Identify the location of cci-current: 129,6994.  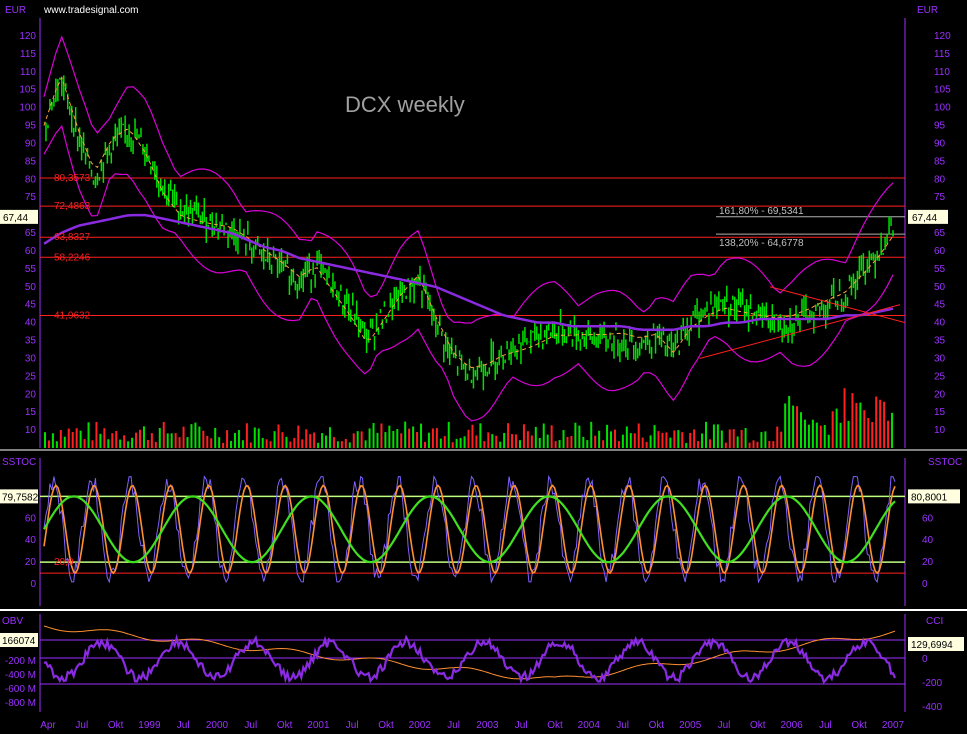
(932, 645).